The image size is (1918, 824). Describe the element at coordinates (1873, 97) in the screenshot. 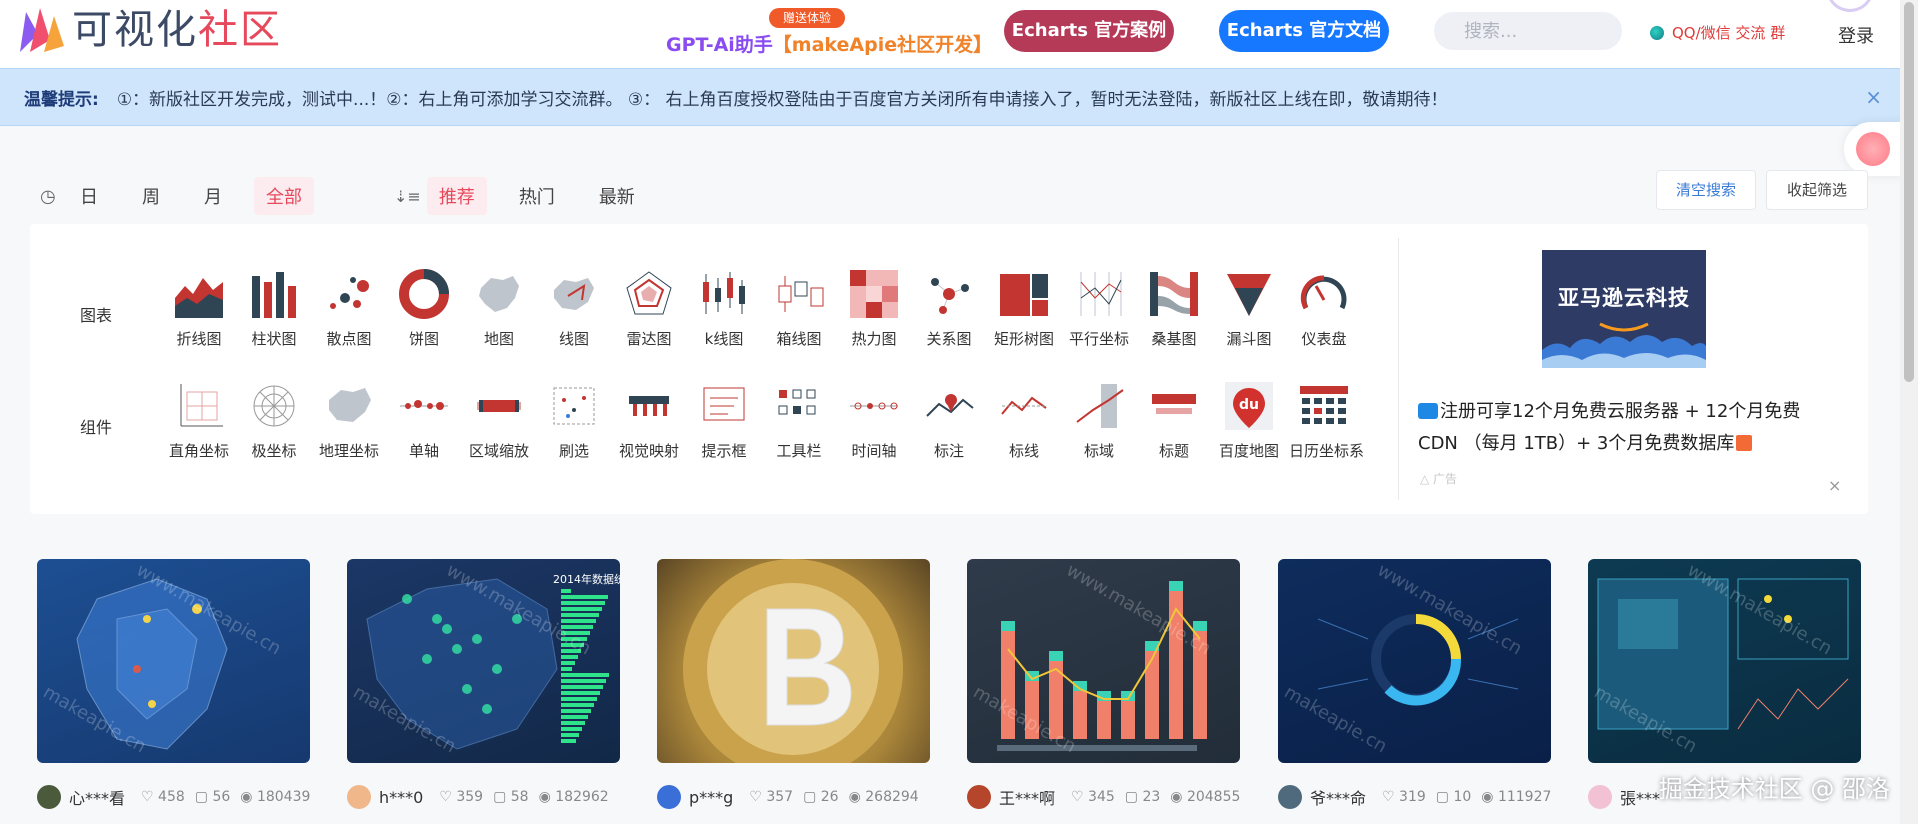

I see `close-icon: ×` at that location.